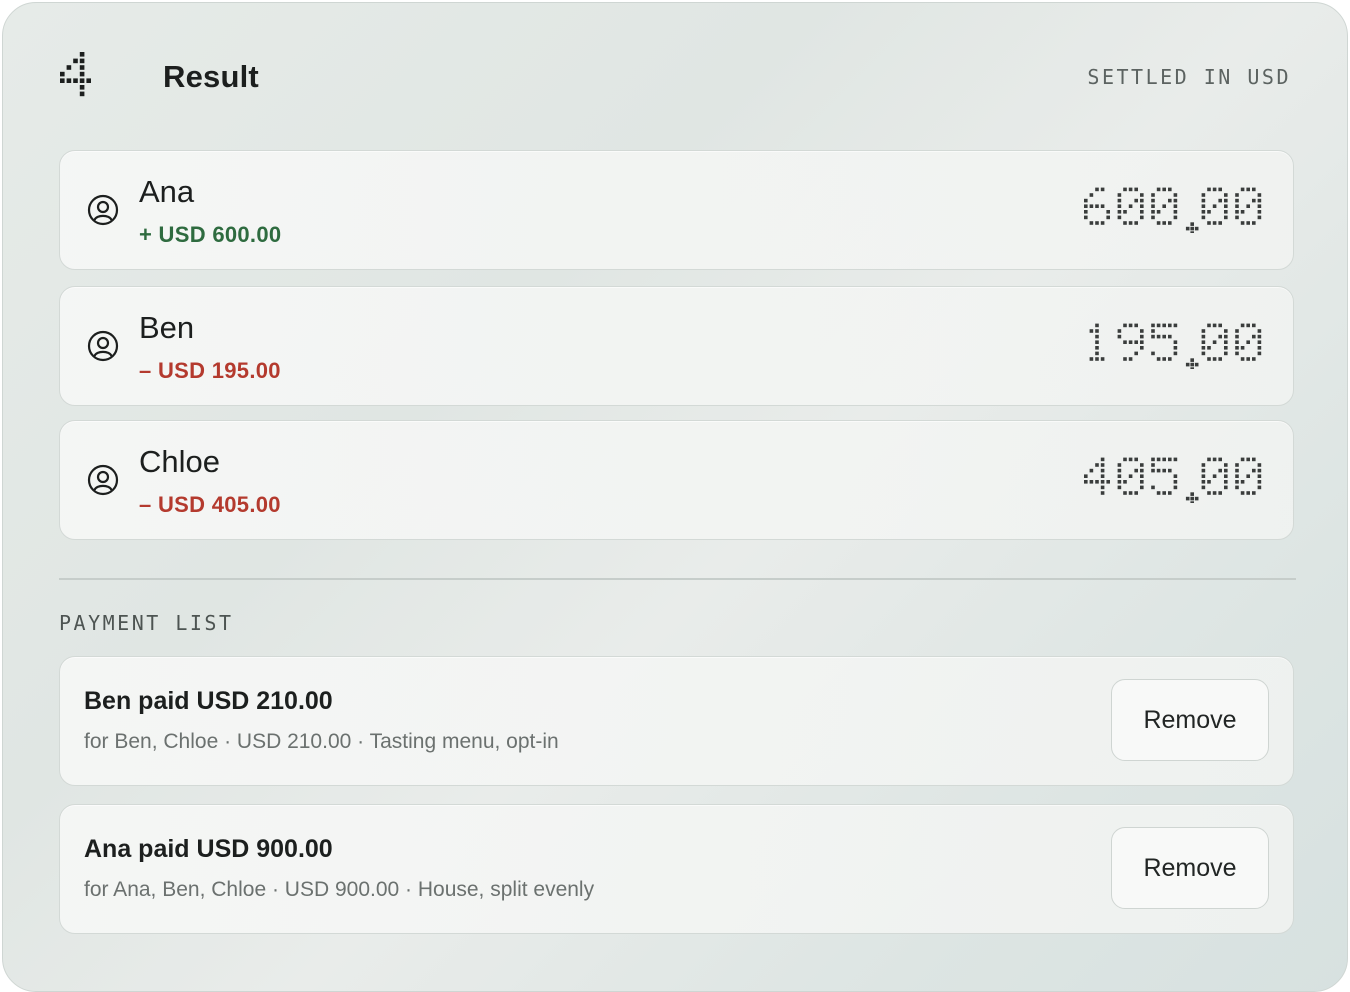 Image resolution: width=1350 pixels, height=992 pixels. I want to click on person-name: Ben, so click(167, 327).